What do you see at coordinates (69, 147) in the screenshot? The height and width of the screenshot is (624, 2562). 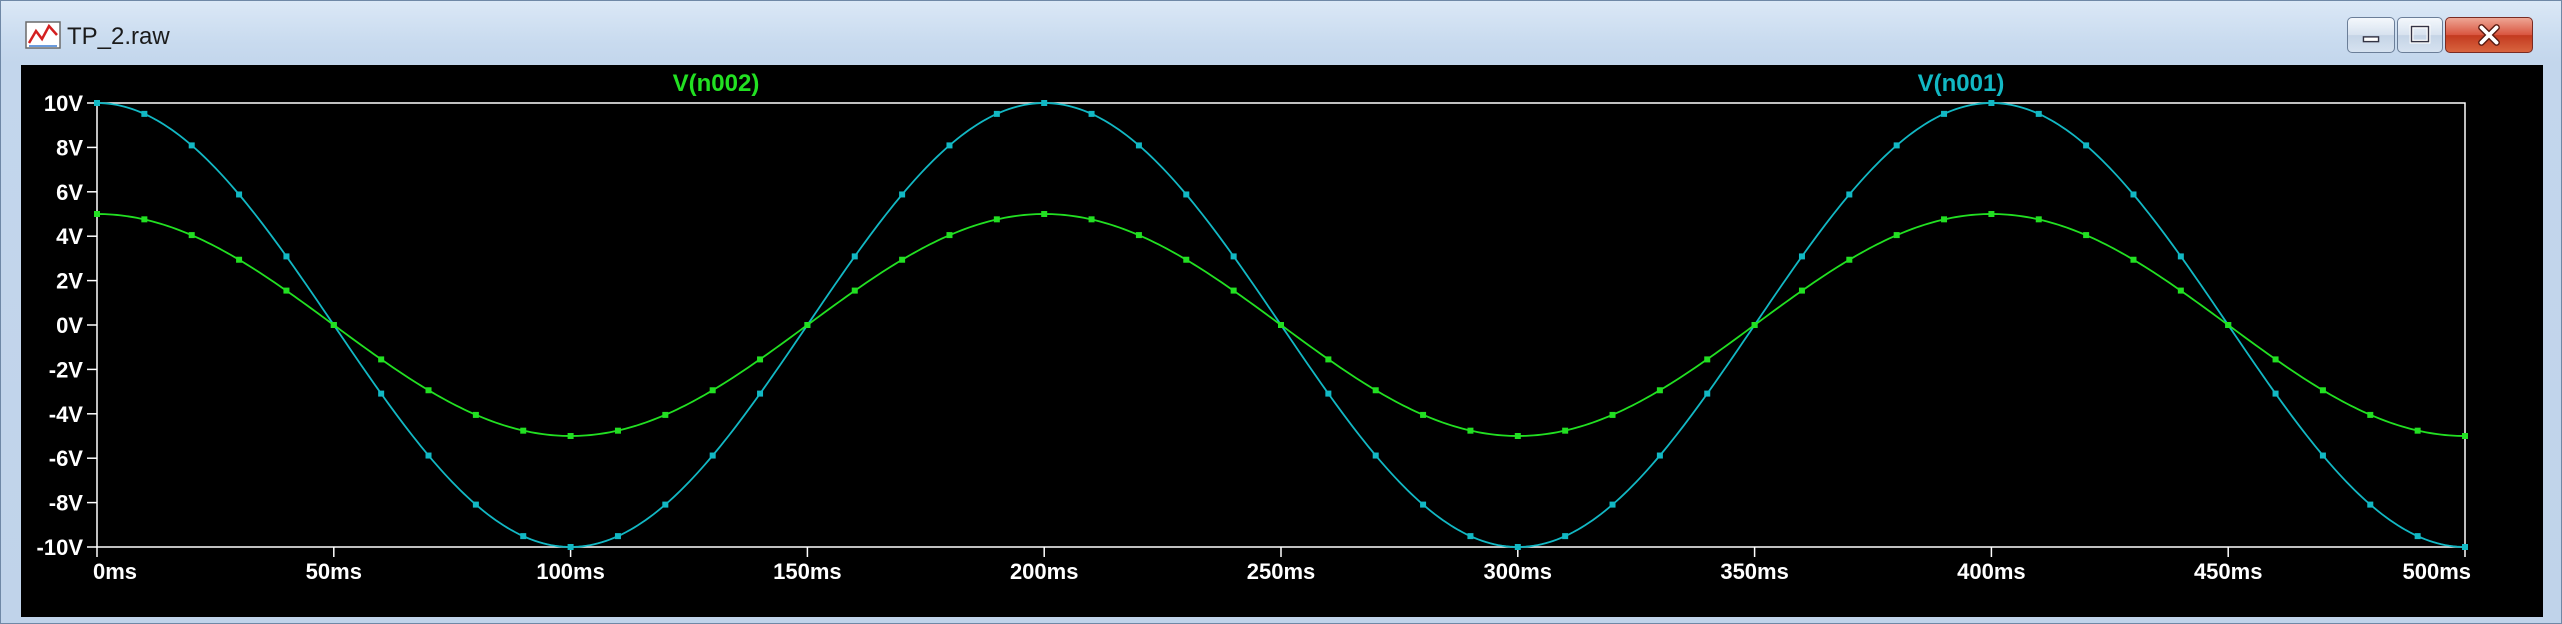 I see `y-tick-label: 8V` at bounding box center [69, 147].